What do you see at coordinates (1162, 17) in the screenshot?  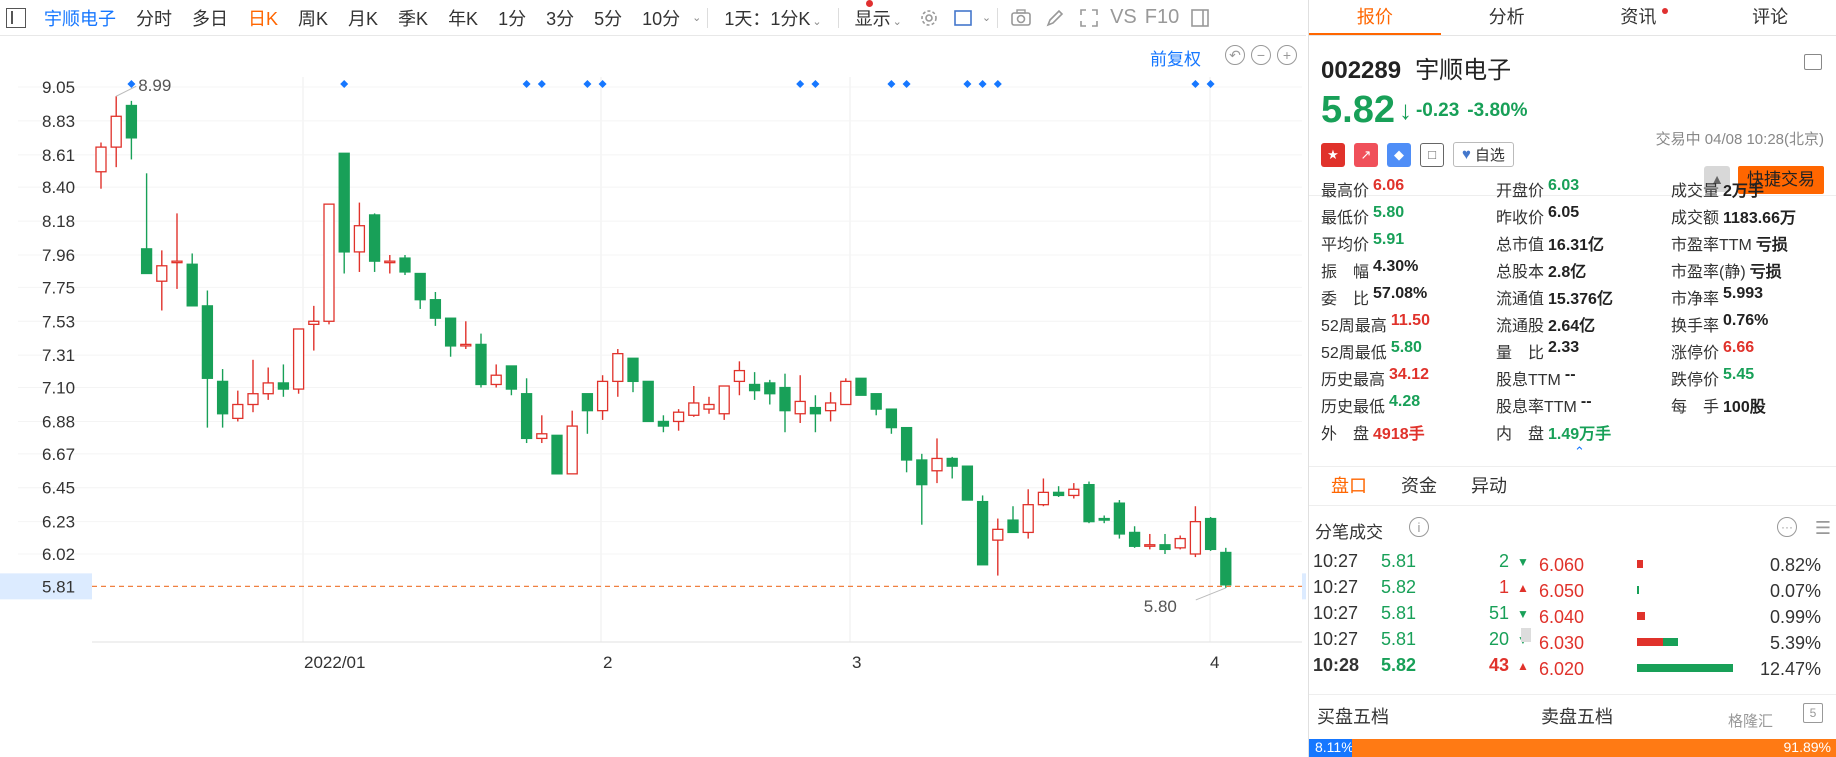 I see `f10-button: F10` at bounding box center [1162, 17].